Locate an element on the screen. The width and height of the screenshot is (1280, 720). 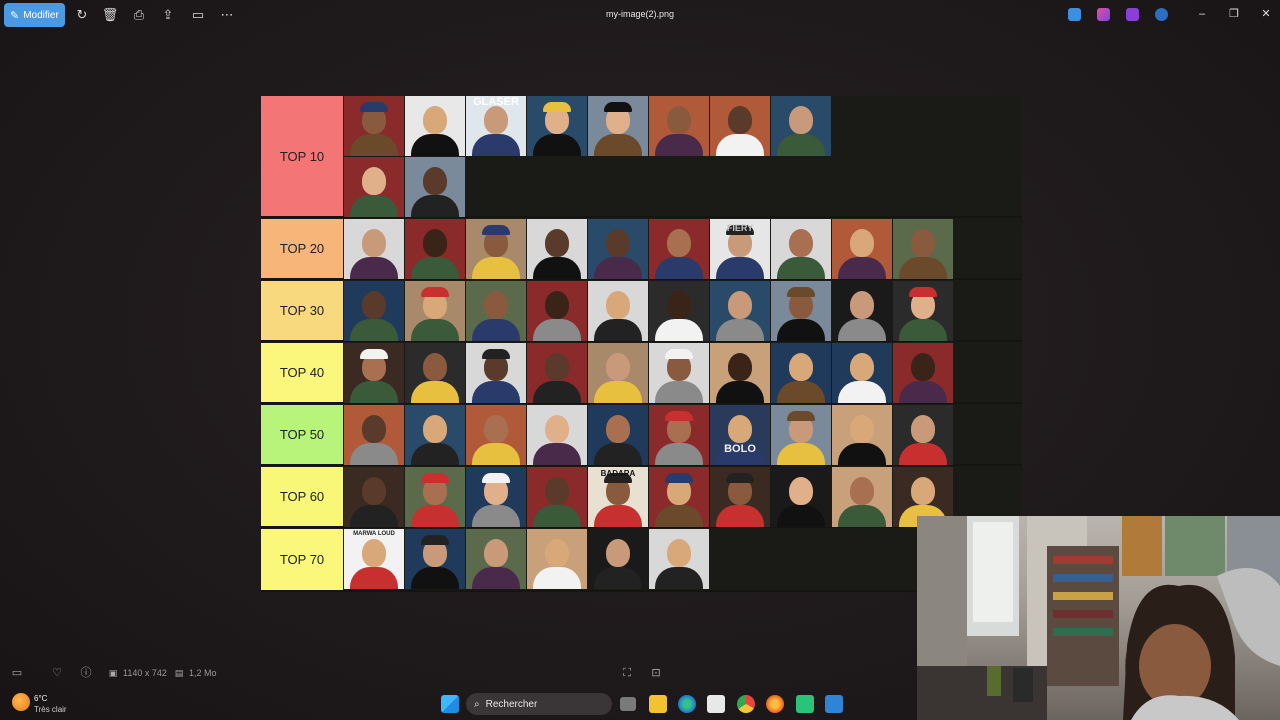
onedrive-icon is located at coordinates (1161, 14).